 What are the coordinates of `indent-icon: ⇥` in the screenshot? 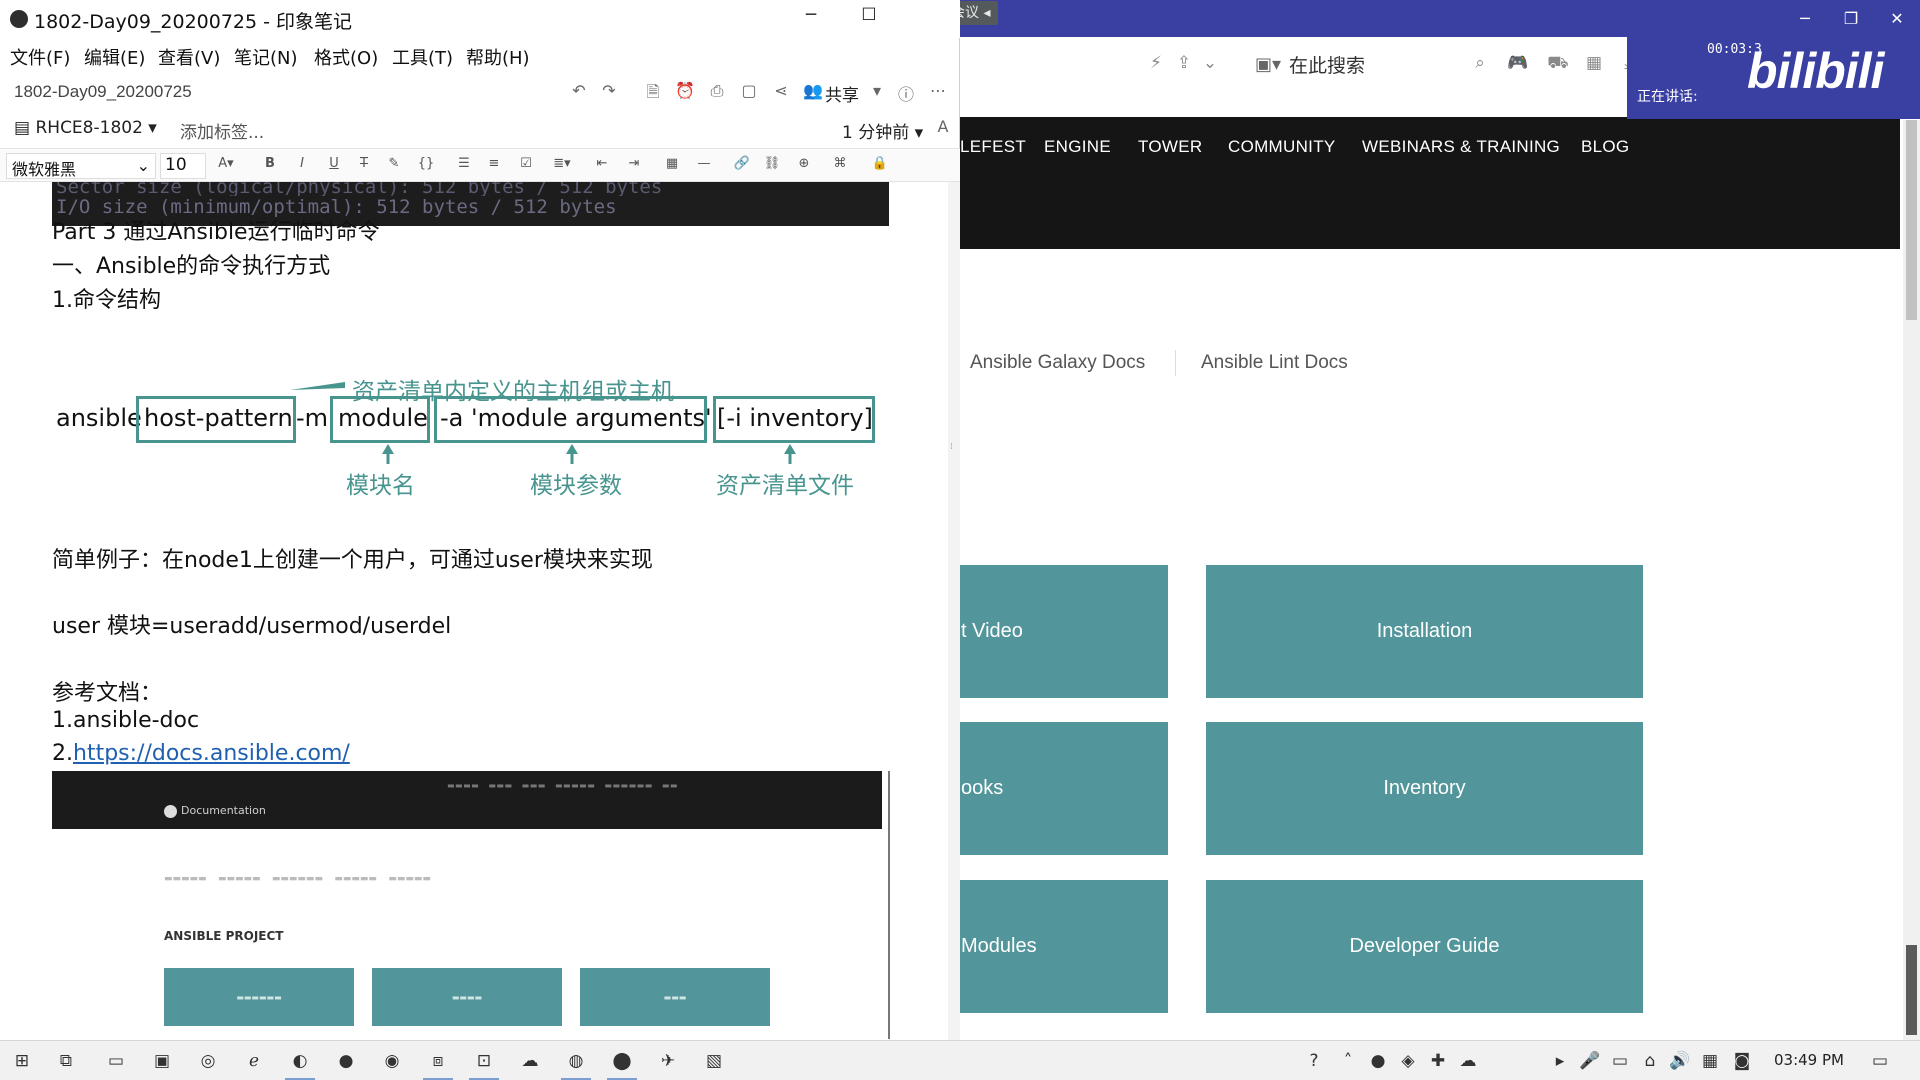 It's located at (634, 166).